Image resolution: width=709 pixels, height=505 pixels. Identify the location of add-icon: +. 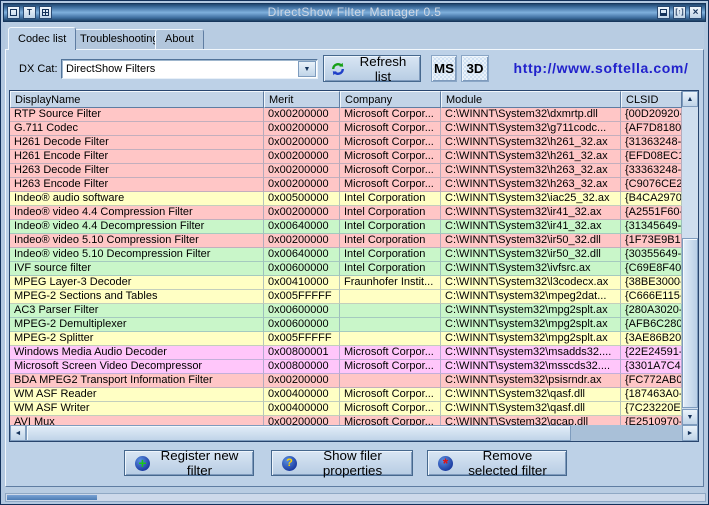
(142, 463).